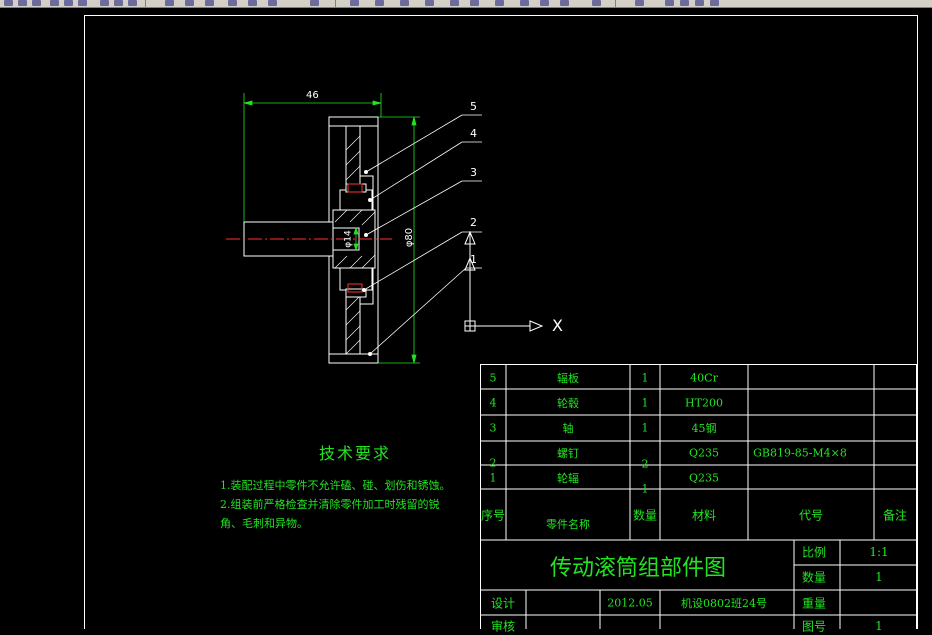 The width and height of the screenshot is (932, 635). What do you see at coordinates (473, 106) in the screenshot?
I see `balloon-5: 5` at bounding box center [473, 106].